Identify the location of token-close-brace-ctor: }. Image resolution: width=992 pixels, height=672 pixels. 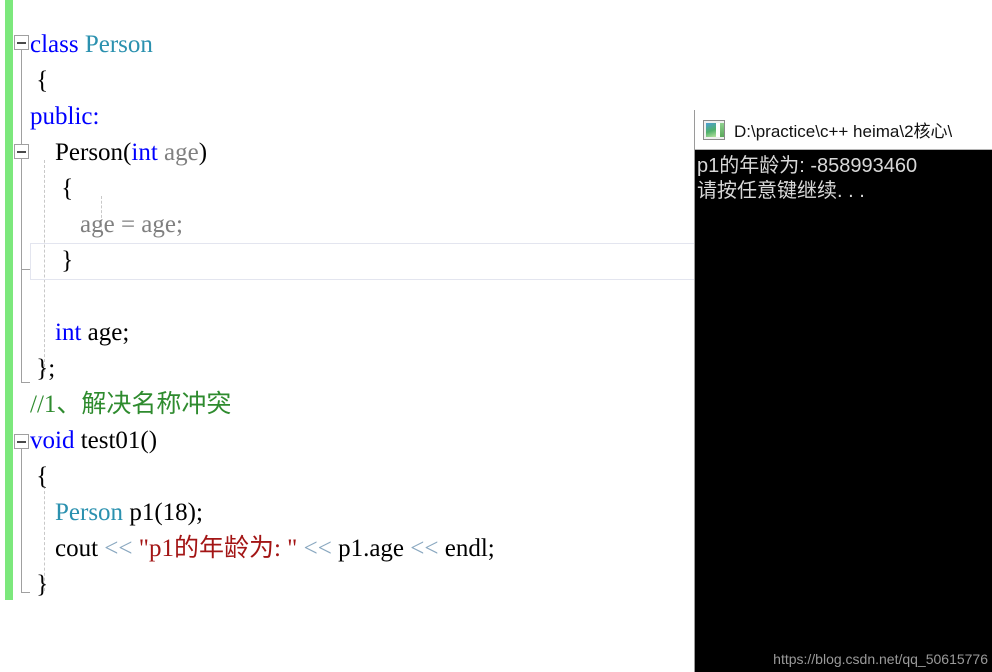
(52, 260).